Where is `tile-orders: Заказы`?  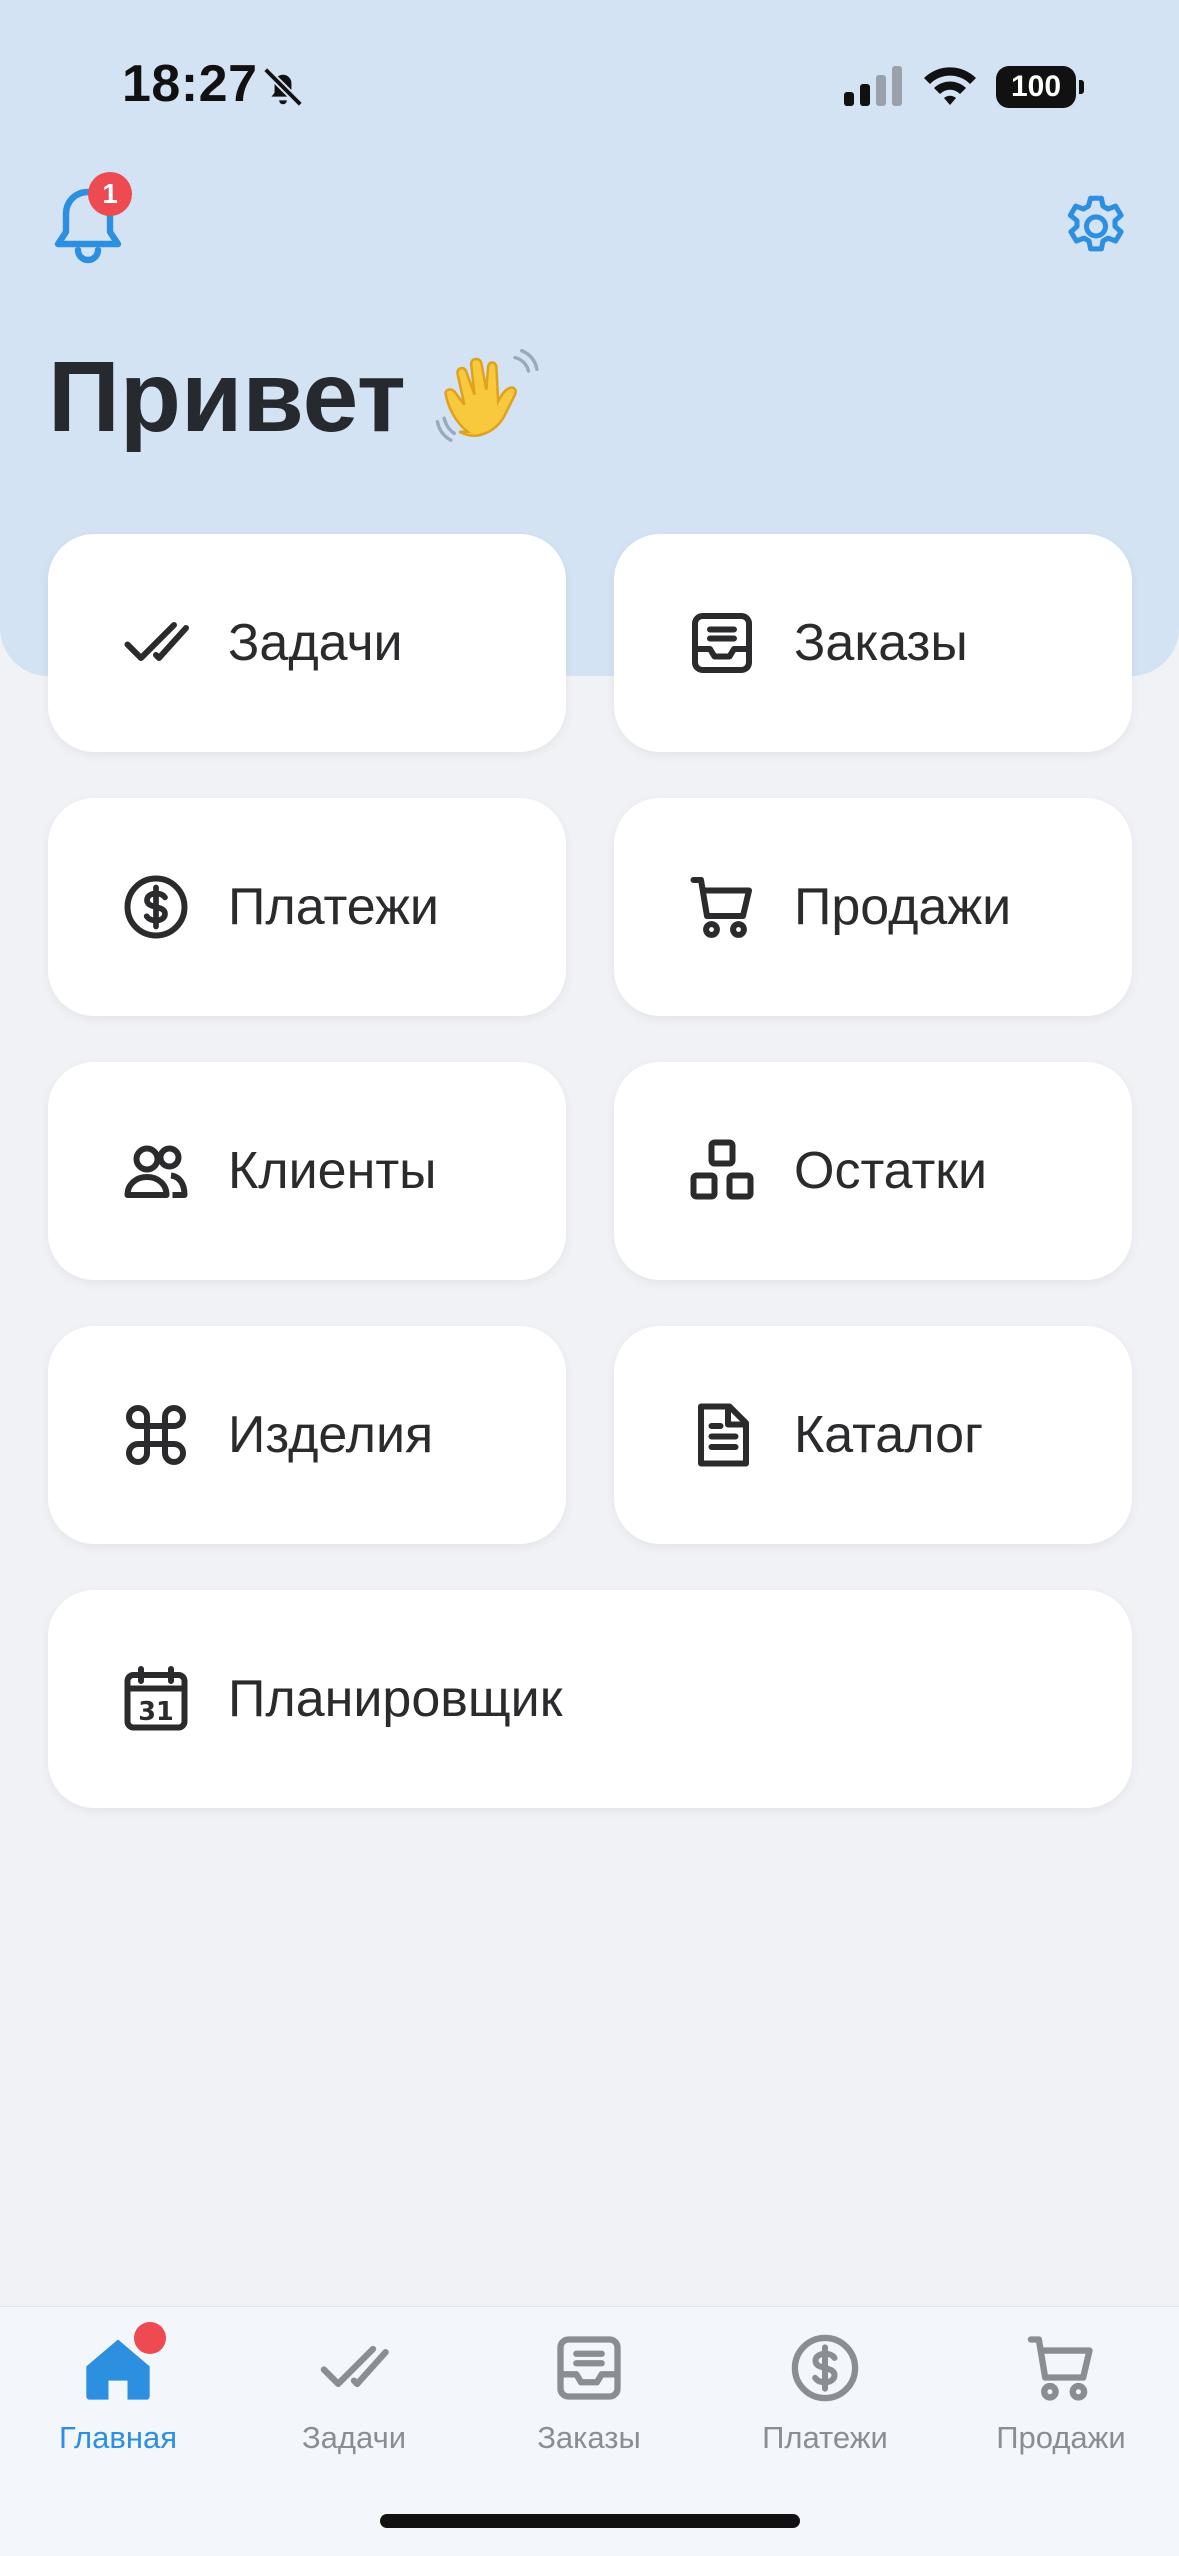 tile-orders: Заказы is located at coordinates (873, 643).